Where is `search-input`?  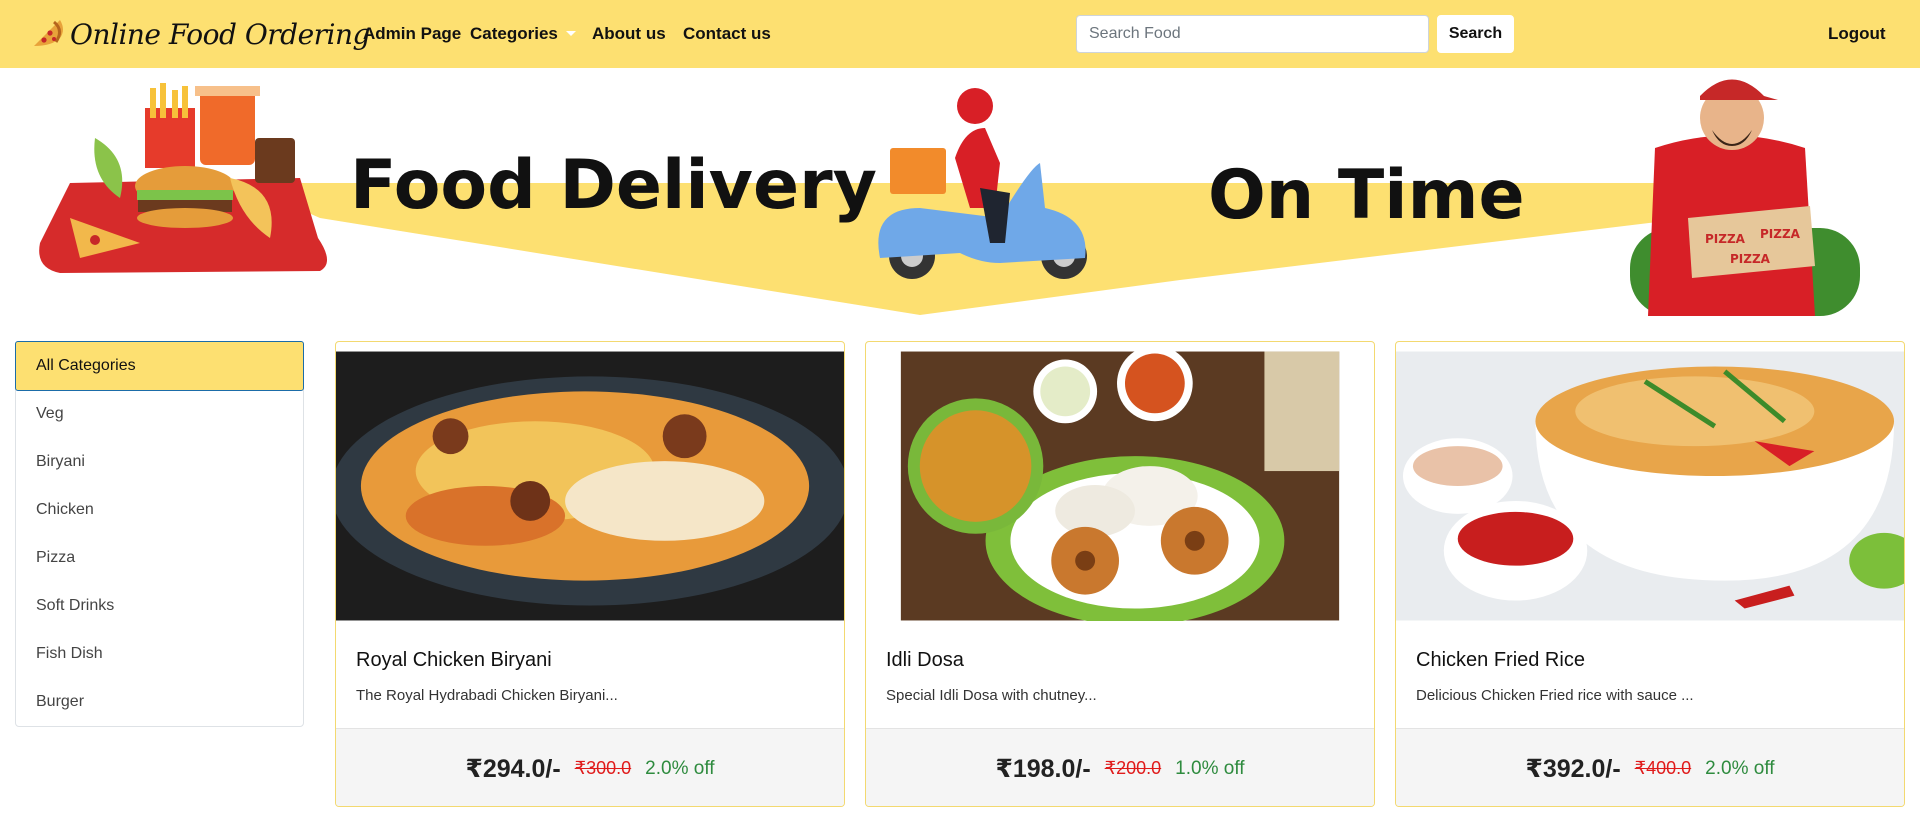
search-input is located at coordinates (1252, 34).